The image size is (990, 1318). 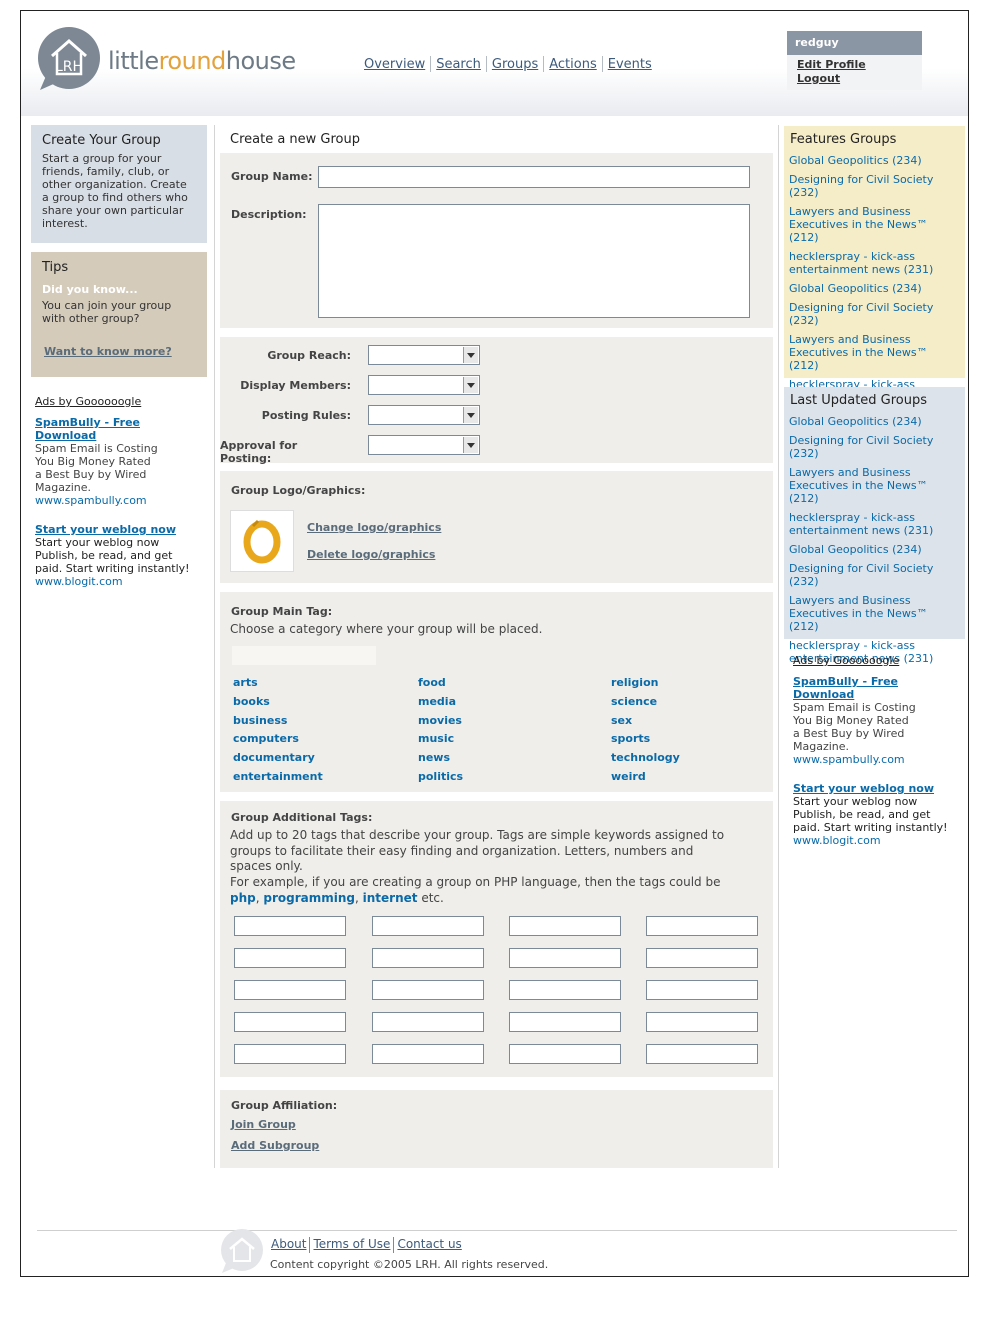 What do you see at coordinates (859, 400) in the screenshot?
I see `last-updated-title: Last Updated Groups` at bounding box center [859, 400].